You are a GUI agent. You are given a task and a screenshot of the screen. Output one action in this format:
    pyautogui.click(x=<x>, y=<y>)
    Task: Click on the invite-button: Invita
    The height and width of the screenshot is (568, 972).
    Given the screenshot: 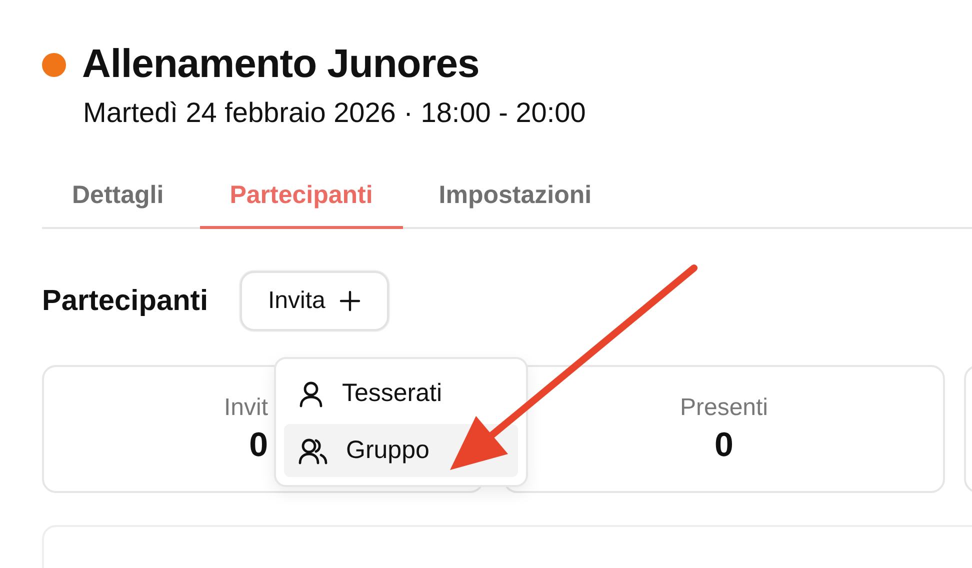 What is the action you would take?
    pyautogui.click(x=315, y=301)
    